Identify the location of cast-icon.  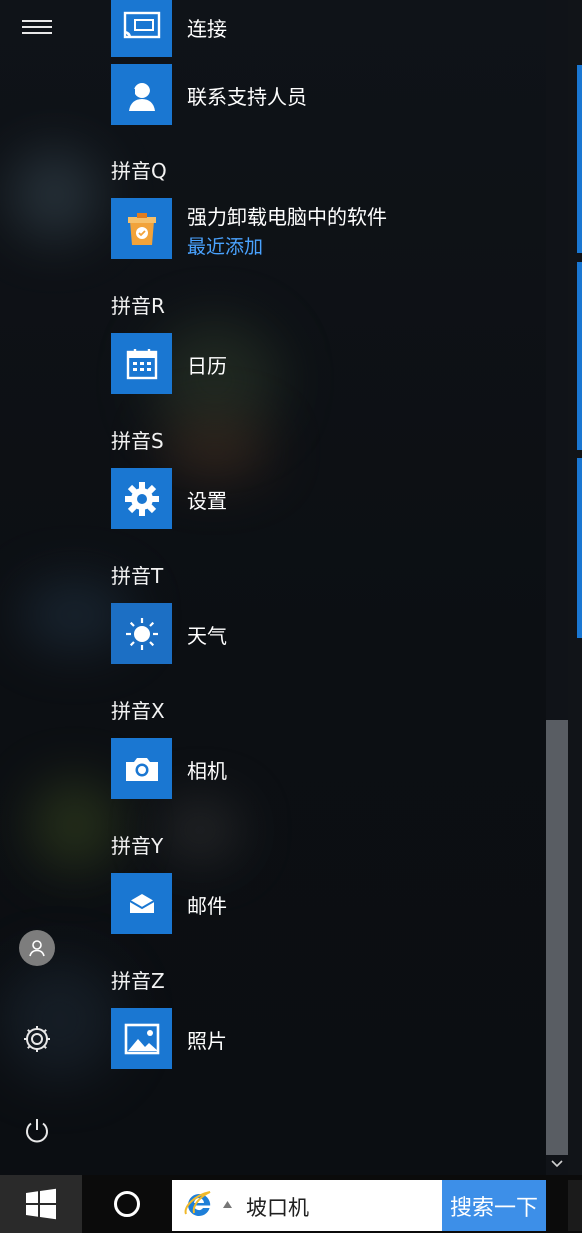
(141, 28).